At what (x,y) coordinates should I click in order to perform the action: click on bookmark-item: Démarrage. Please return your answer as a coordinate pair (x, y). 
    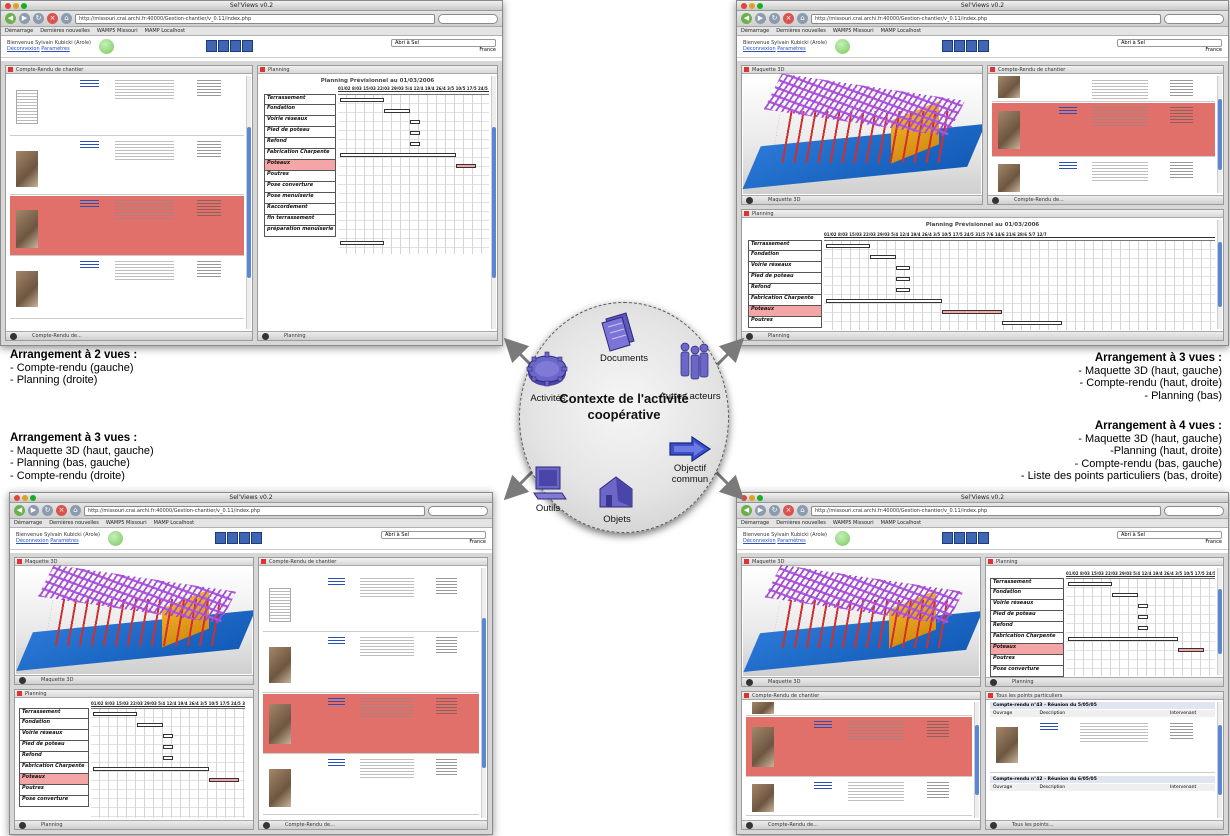
    Looking at the image, I should click on (755, 523).